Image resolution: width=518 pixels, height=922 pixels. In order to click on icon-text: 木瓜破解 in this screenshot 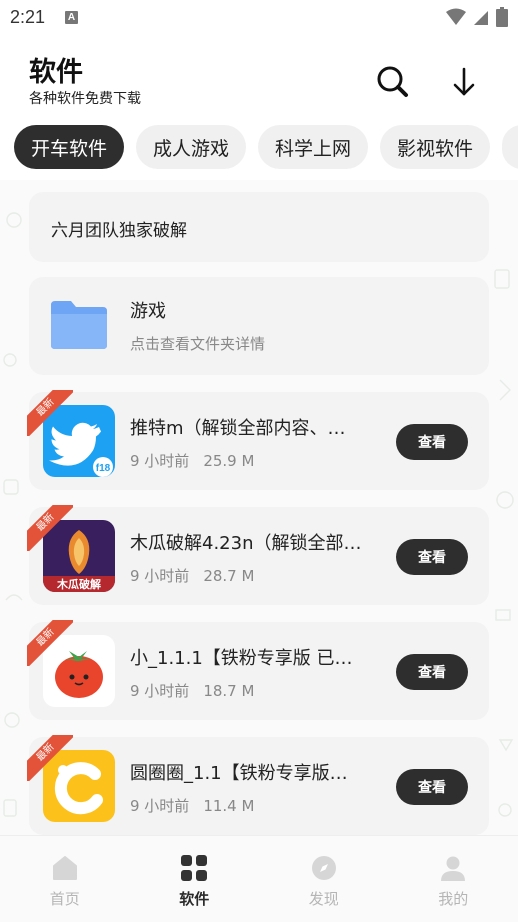, I will do `click(78, 584)`.